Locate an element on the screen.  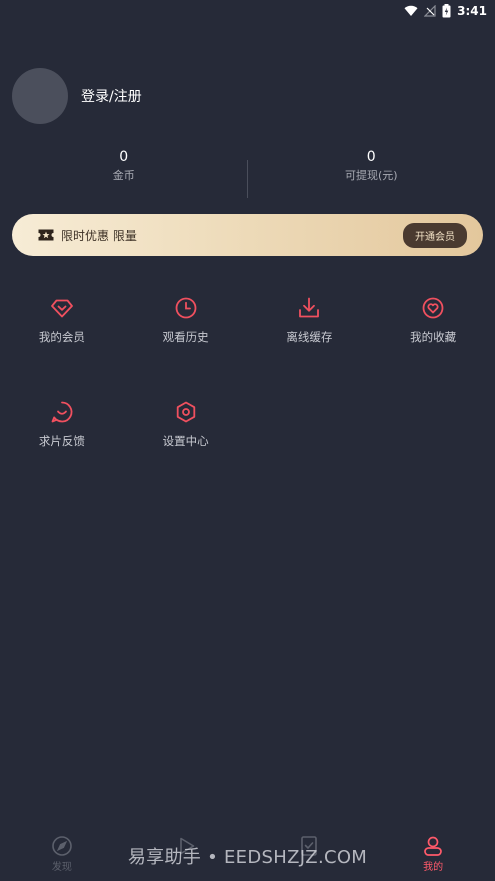
diamond-icon is located at coordinates (61, 308).